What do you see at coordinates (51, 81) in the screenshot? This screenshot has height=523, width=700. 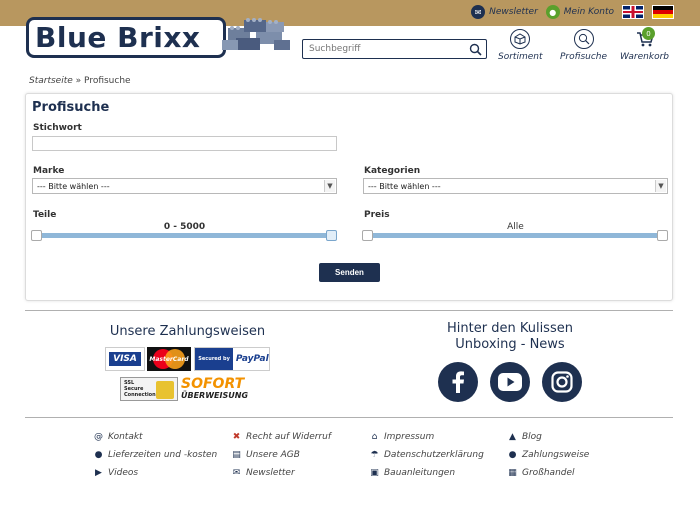 I see `breadcrumb-home: Startseite` at bounding box center [51, 81].